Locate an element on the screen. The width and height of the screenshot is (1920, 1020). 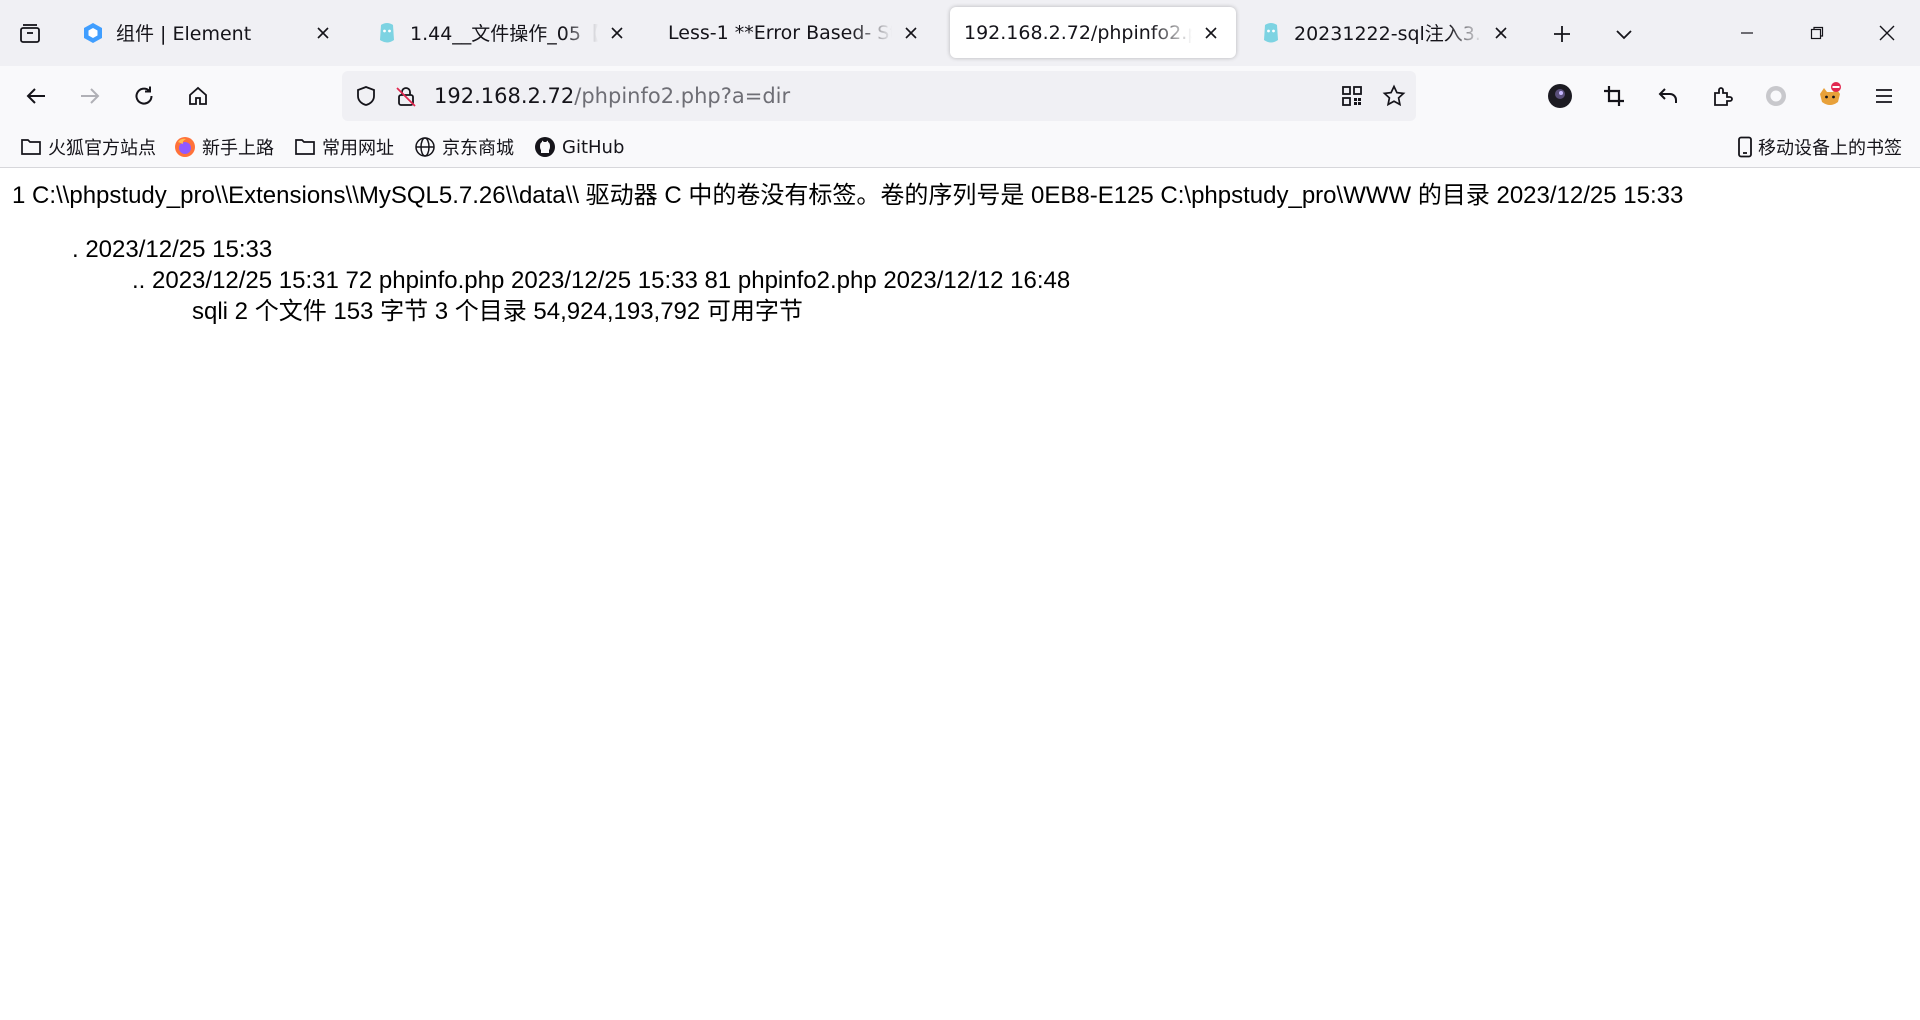
list-all-tabs-button is located at coordinates (1624, 34).